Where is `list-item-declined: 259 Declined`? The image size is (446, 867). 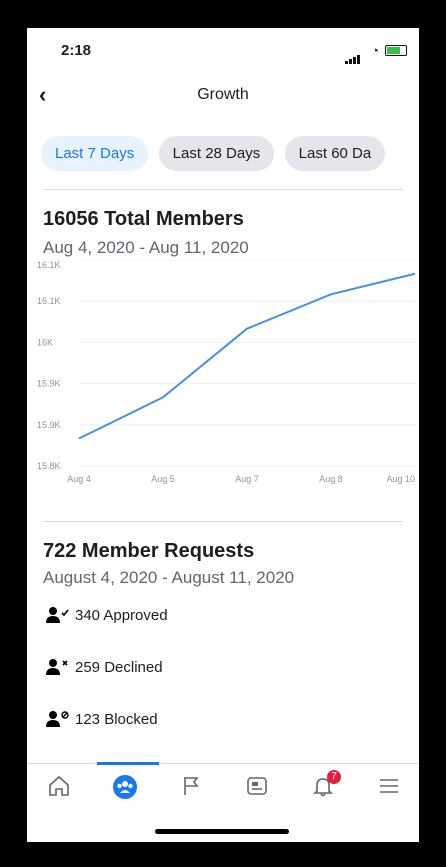
list-item-declined: 259 Declined is located at coordinates (103, 667).